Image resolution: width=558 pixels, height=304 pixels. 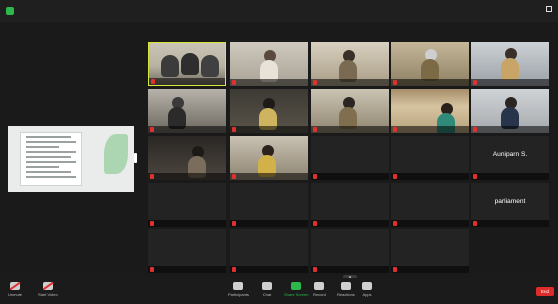 I want to click on shared-screen-thumbnail, so click(x=71, y=159).